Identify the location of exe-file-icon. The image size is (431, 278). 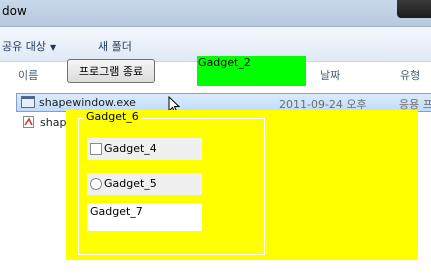
(28, 102).